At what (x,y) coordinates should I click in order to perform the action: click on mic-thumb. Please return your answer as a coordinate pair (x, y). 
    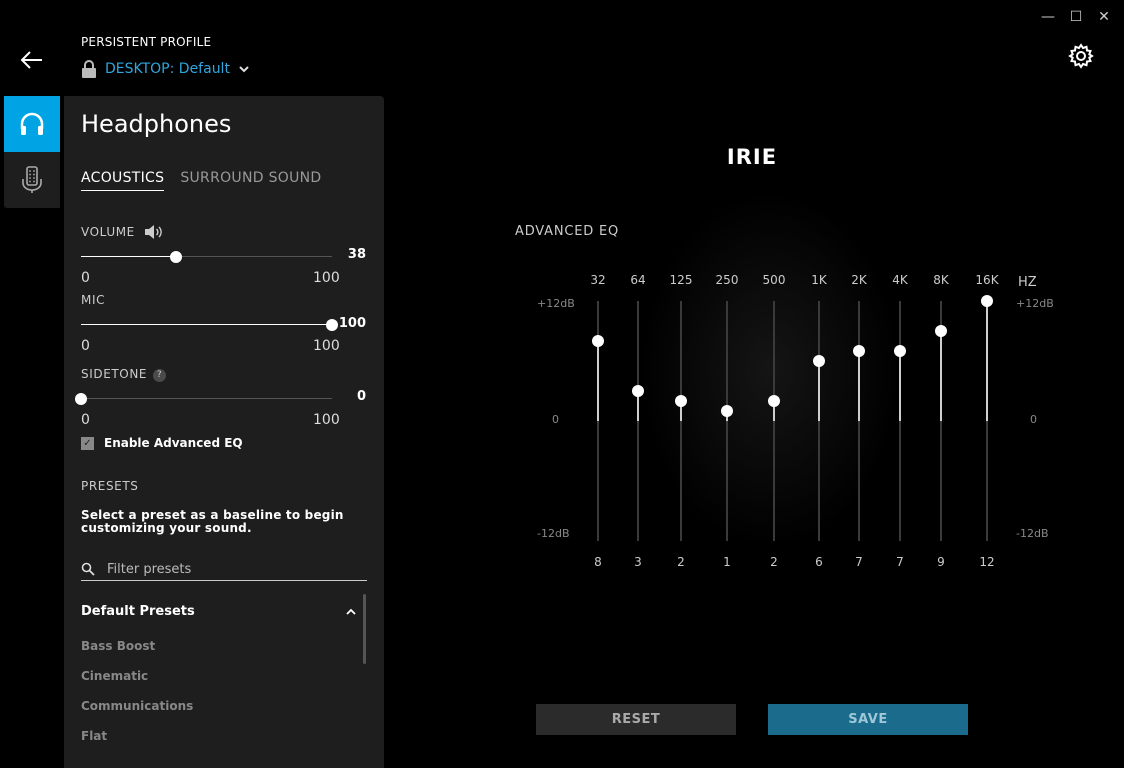
    Looking at the image, I should click on (332, 325).